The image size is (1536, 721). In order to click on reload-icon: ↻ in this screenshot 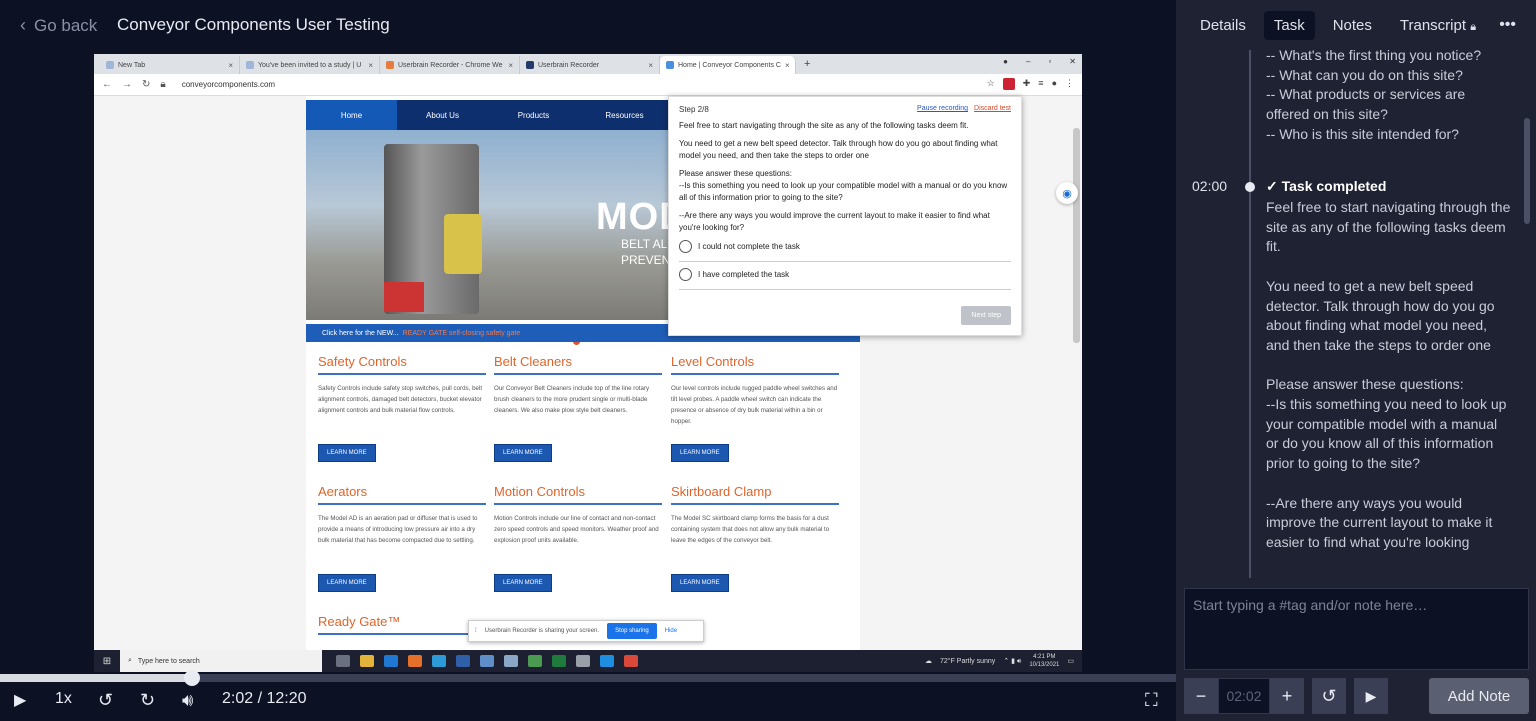, I will do `click(146, 84)`.